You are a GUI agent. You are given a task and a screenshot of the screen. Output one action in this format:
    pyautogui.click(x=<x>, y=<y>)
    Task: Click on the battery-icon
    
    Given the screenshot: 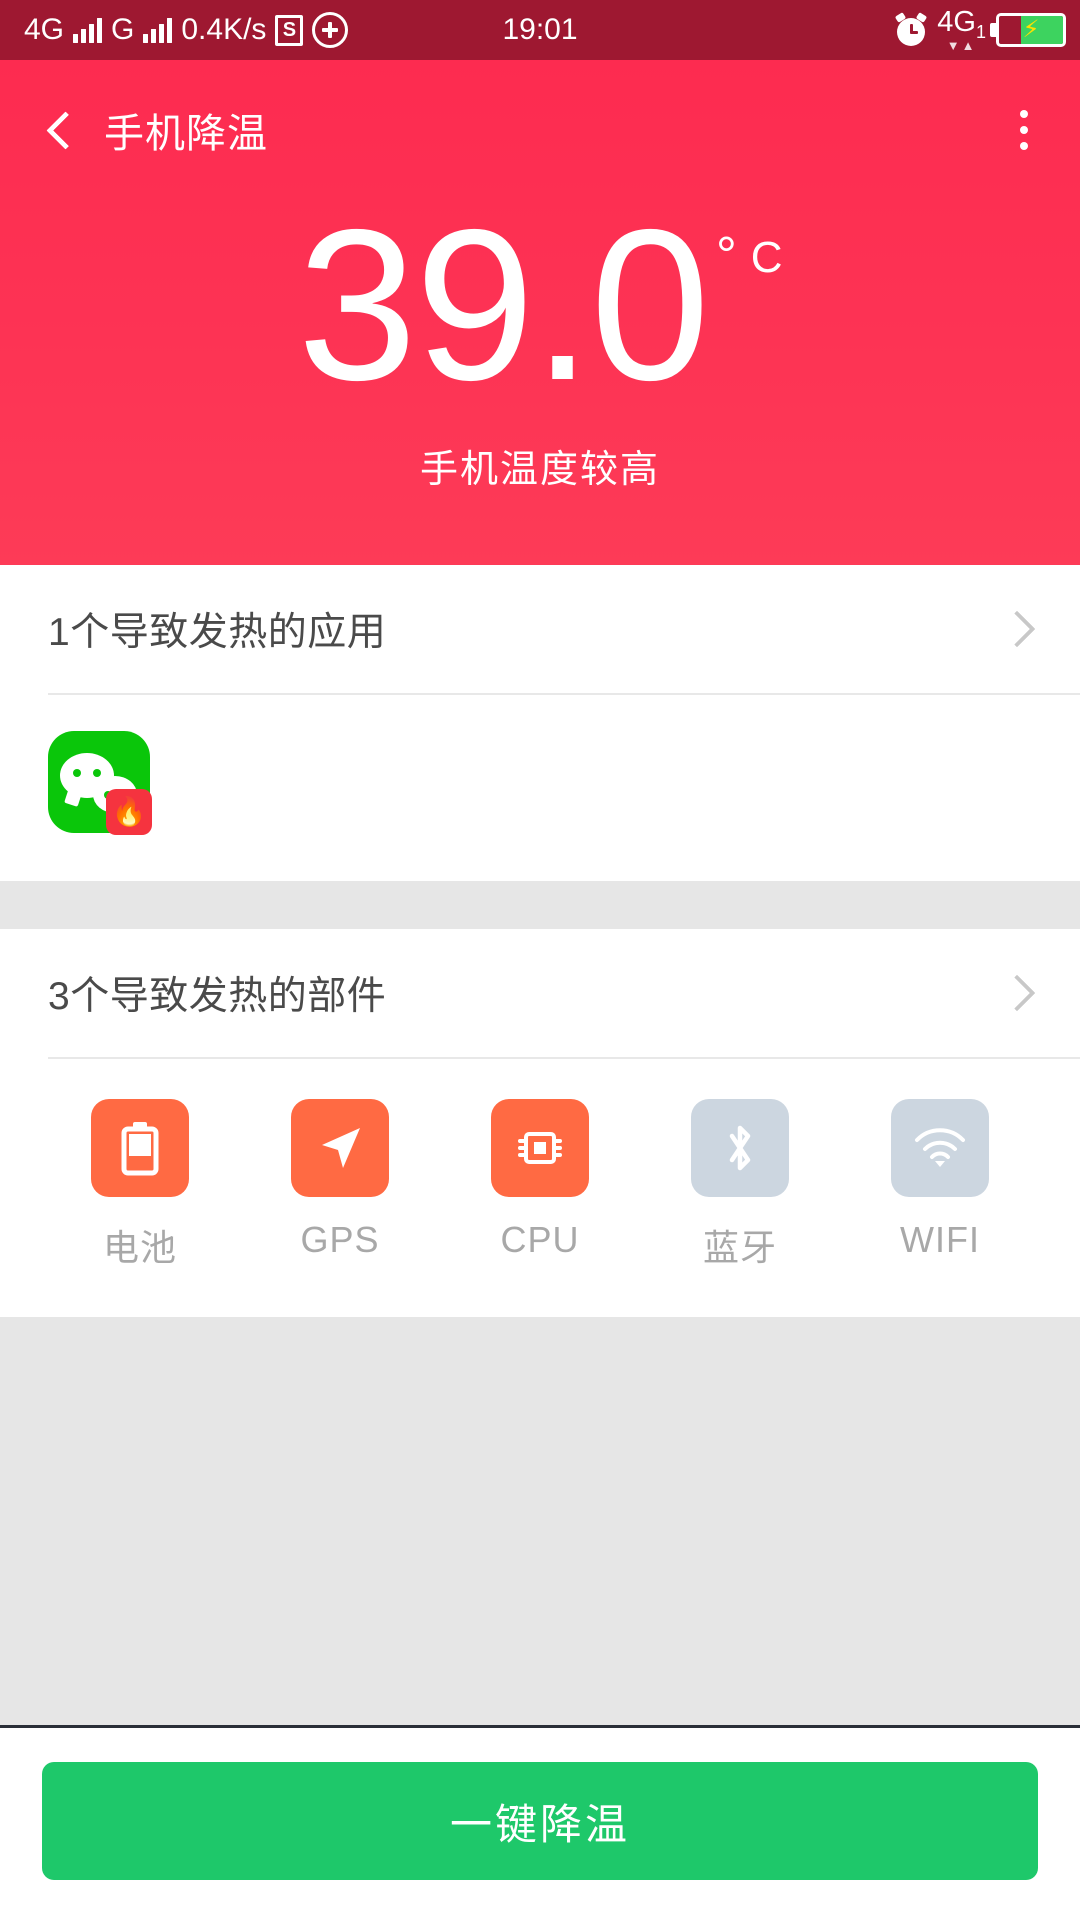 What is the action you would take?
    pyautogui.click(x=140, y=1148)
    